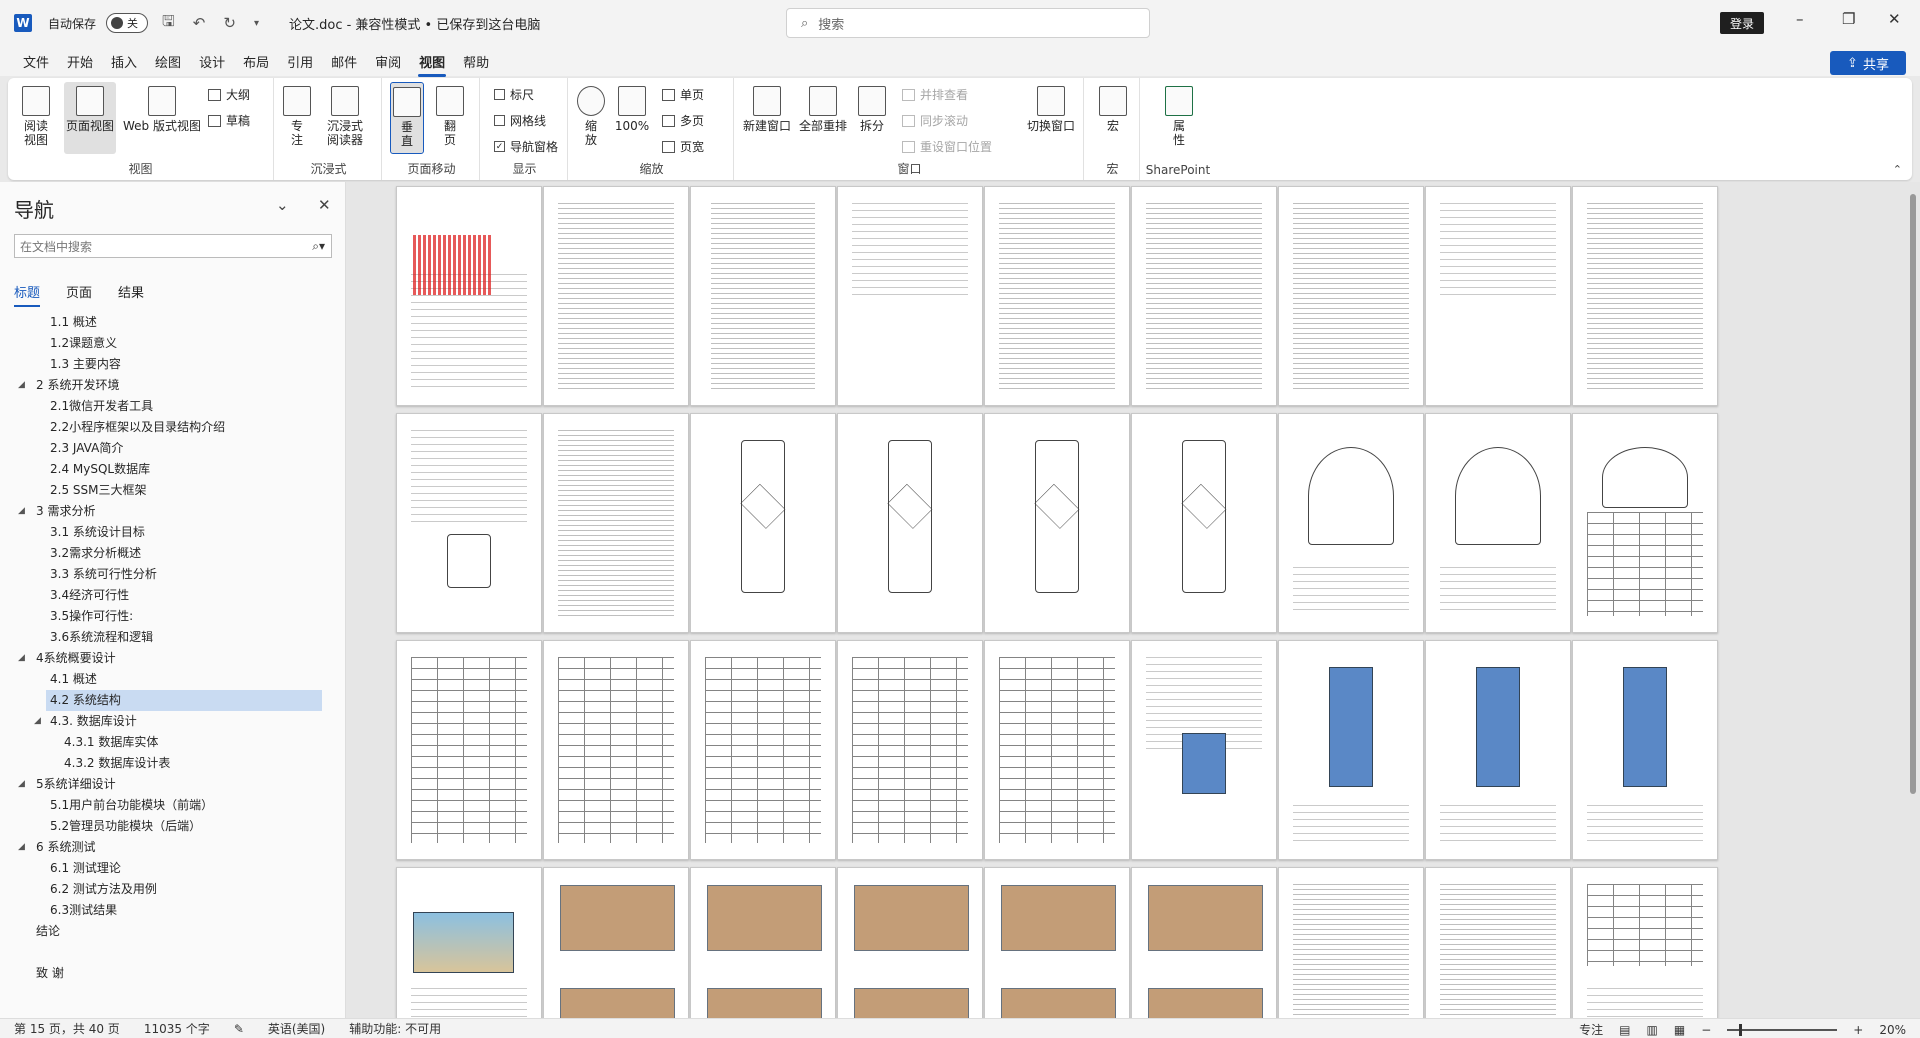 The image size is (1920, 1038). Describe the element at coordinates (90, 118) in the screenshot. I see `print-layout-button: 页面视图` at that location.